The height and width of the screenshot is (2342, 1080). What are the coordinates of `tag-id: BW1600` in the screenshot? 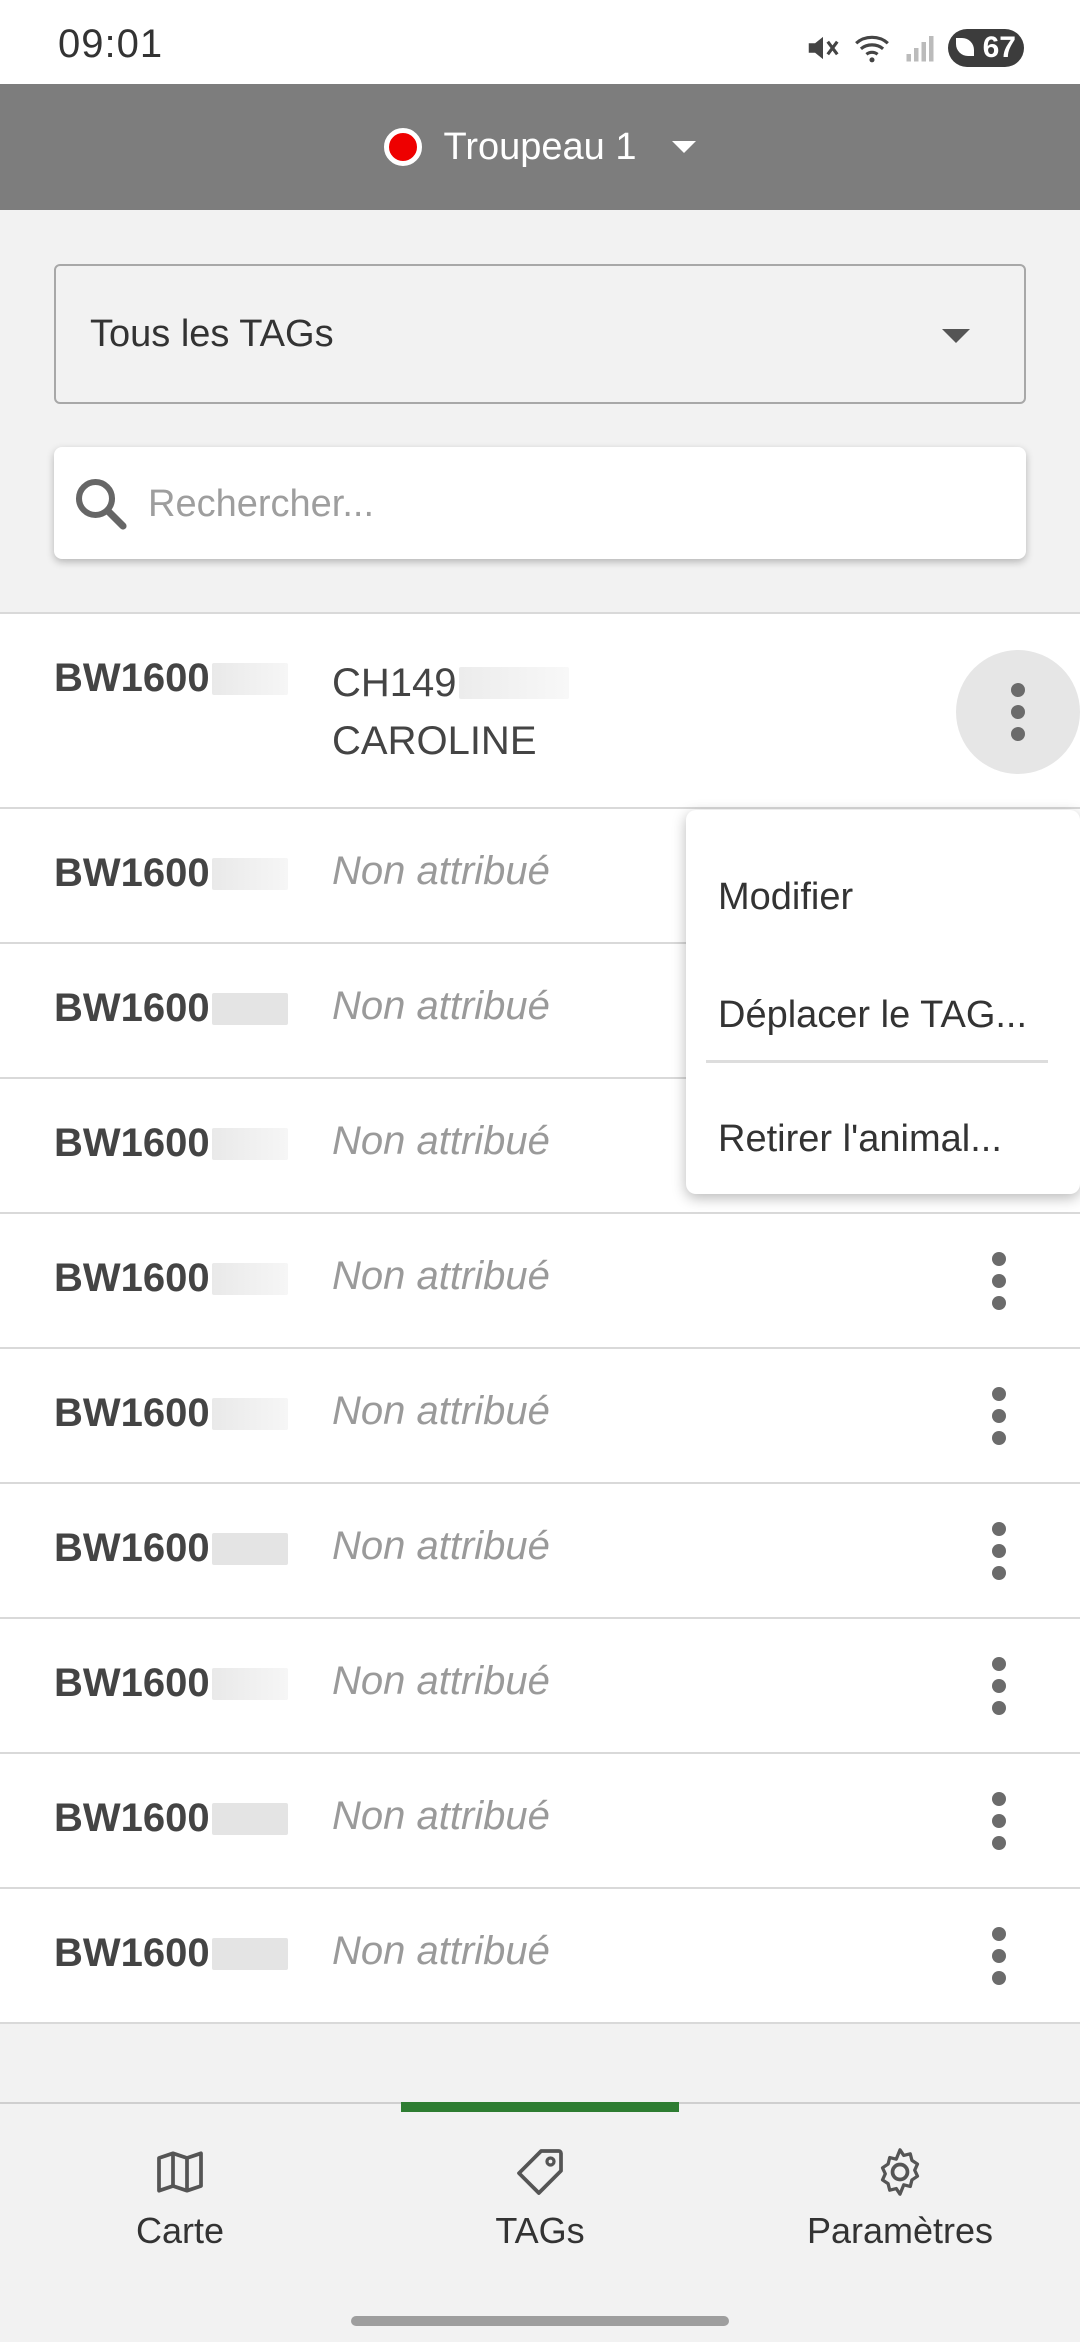 It's located at (171, 678).